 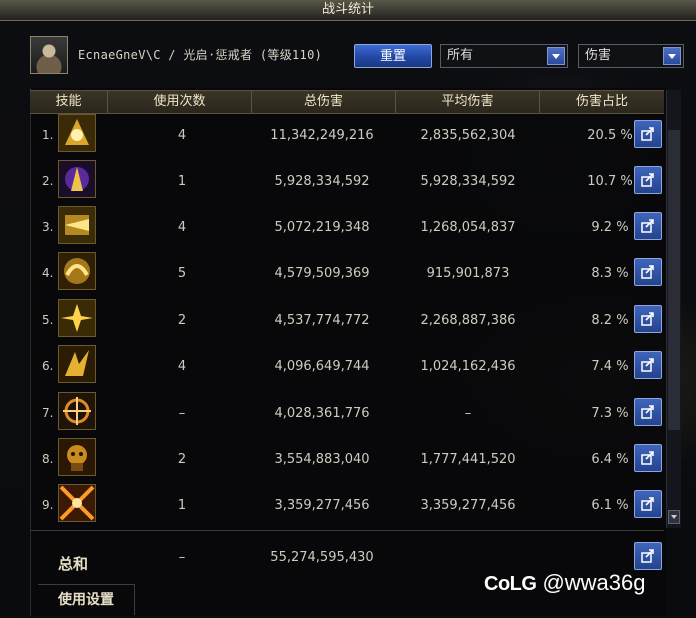 What do you see at coordinates (322, 366) in the screenshot?
I see `row-total-damage: 4,096,649,744` at bounding box center [322, 366].